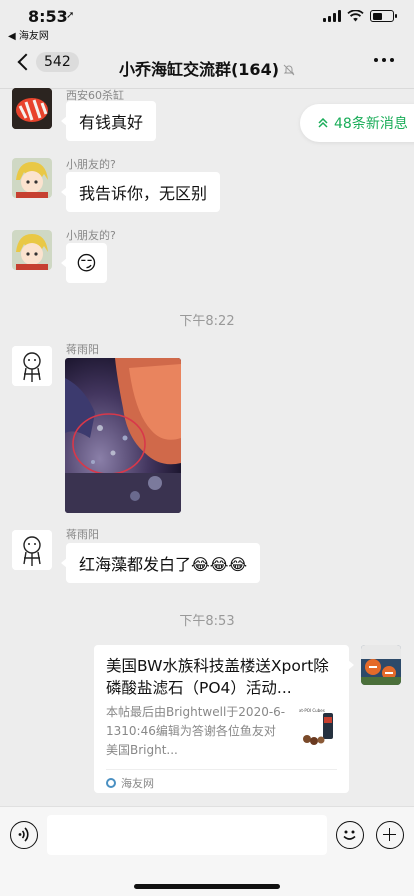  I want to click on more-actions-button, so click(390, 835).